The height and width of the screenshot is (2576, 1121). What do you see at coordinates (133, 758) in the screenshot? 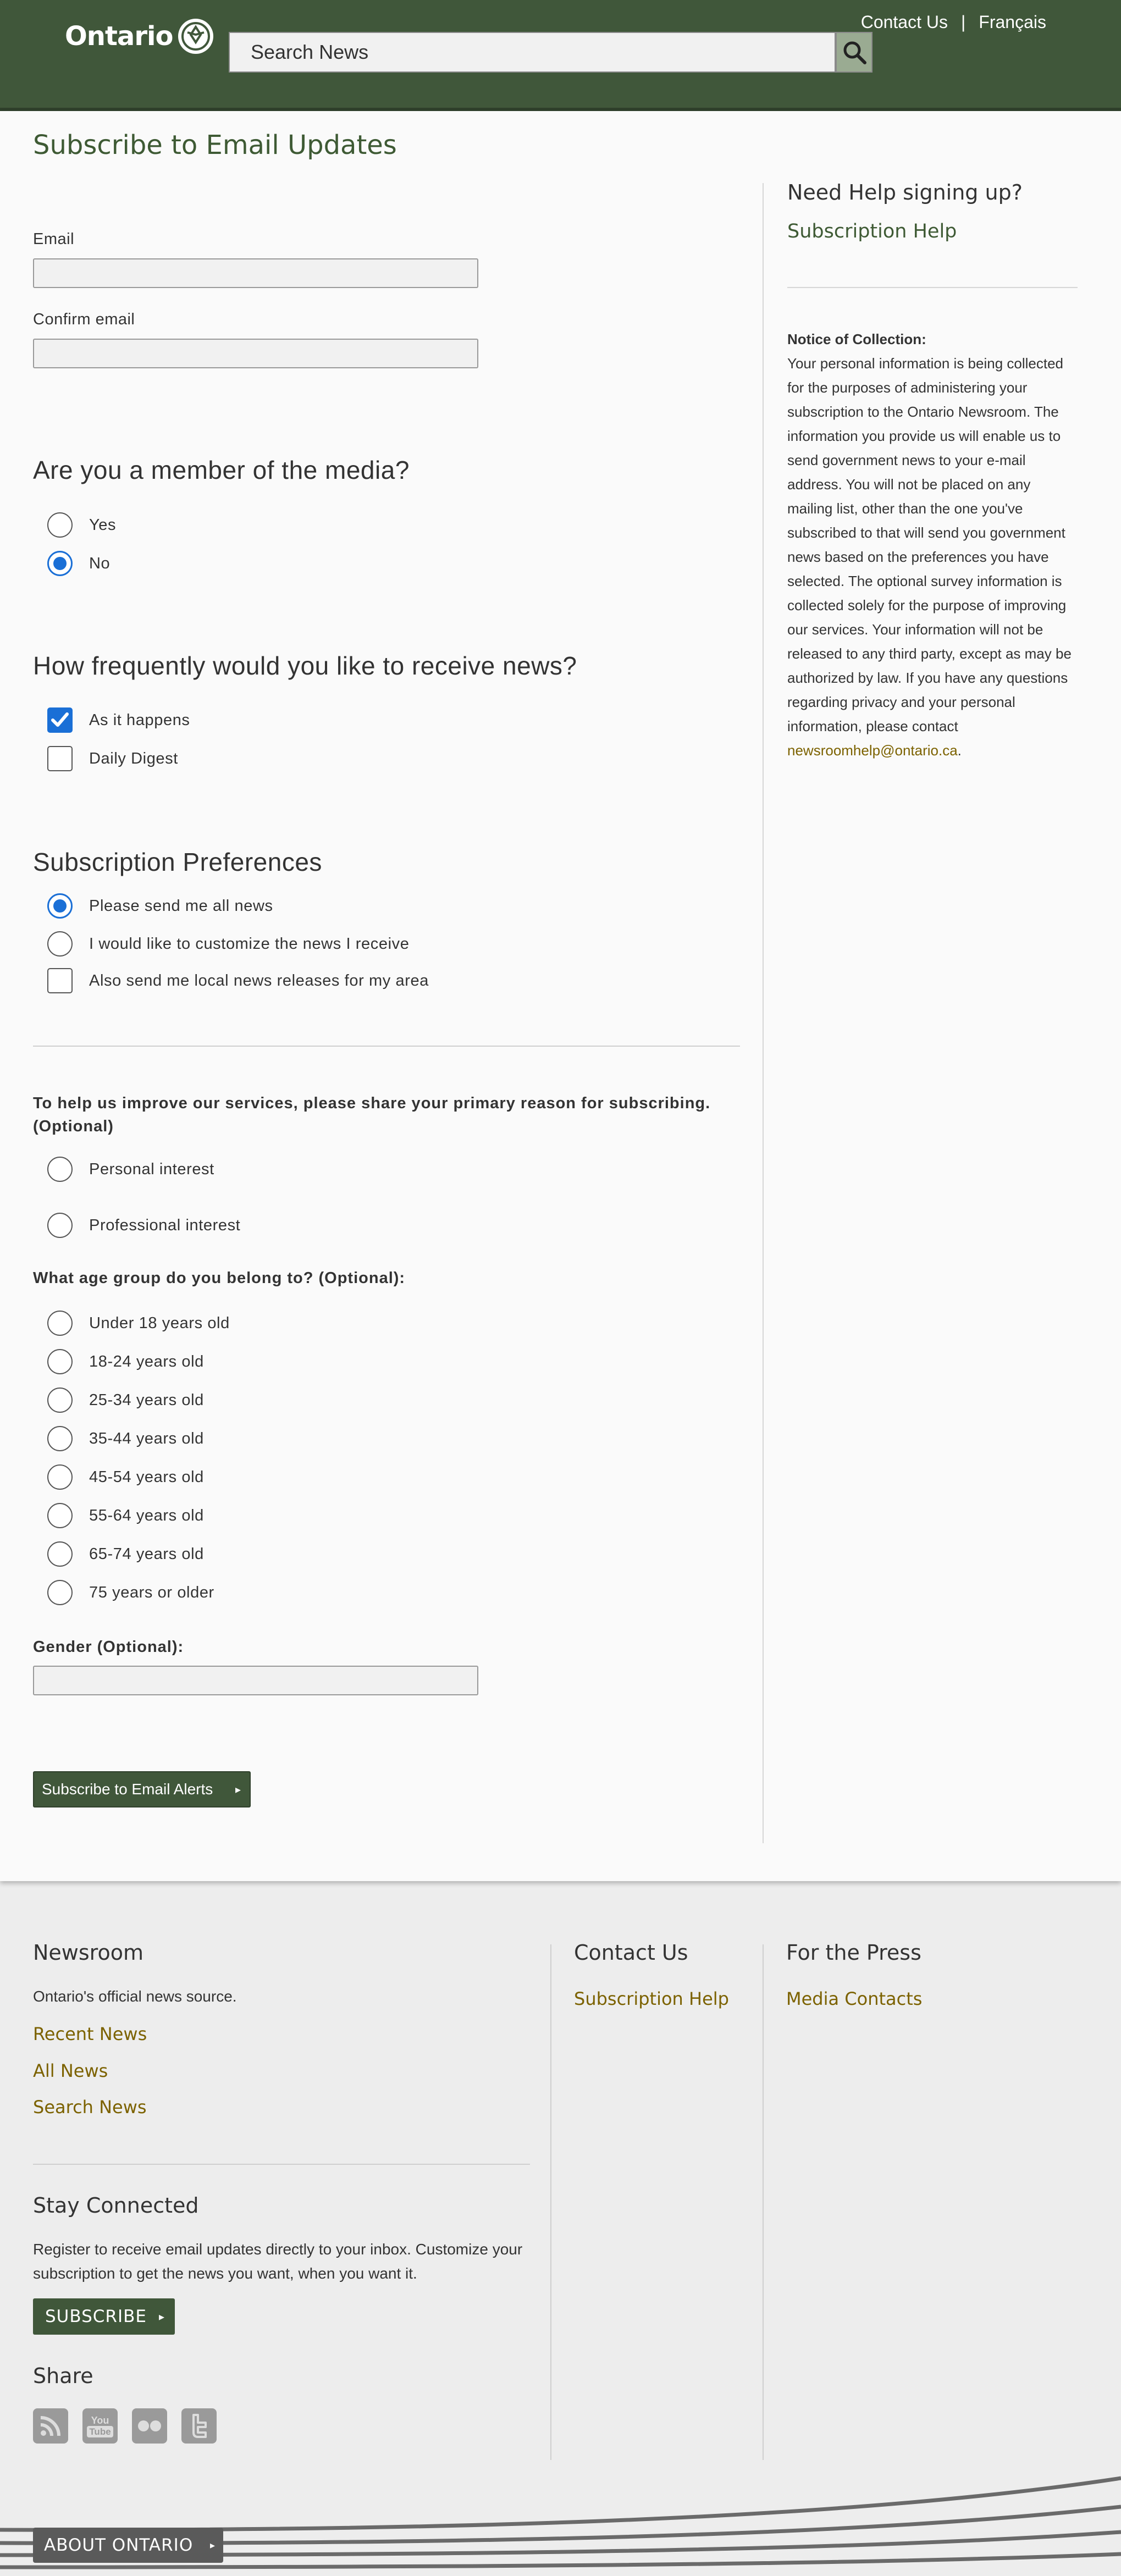
I see `option-label: Daily Digest` at bounding box center [133, 758].